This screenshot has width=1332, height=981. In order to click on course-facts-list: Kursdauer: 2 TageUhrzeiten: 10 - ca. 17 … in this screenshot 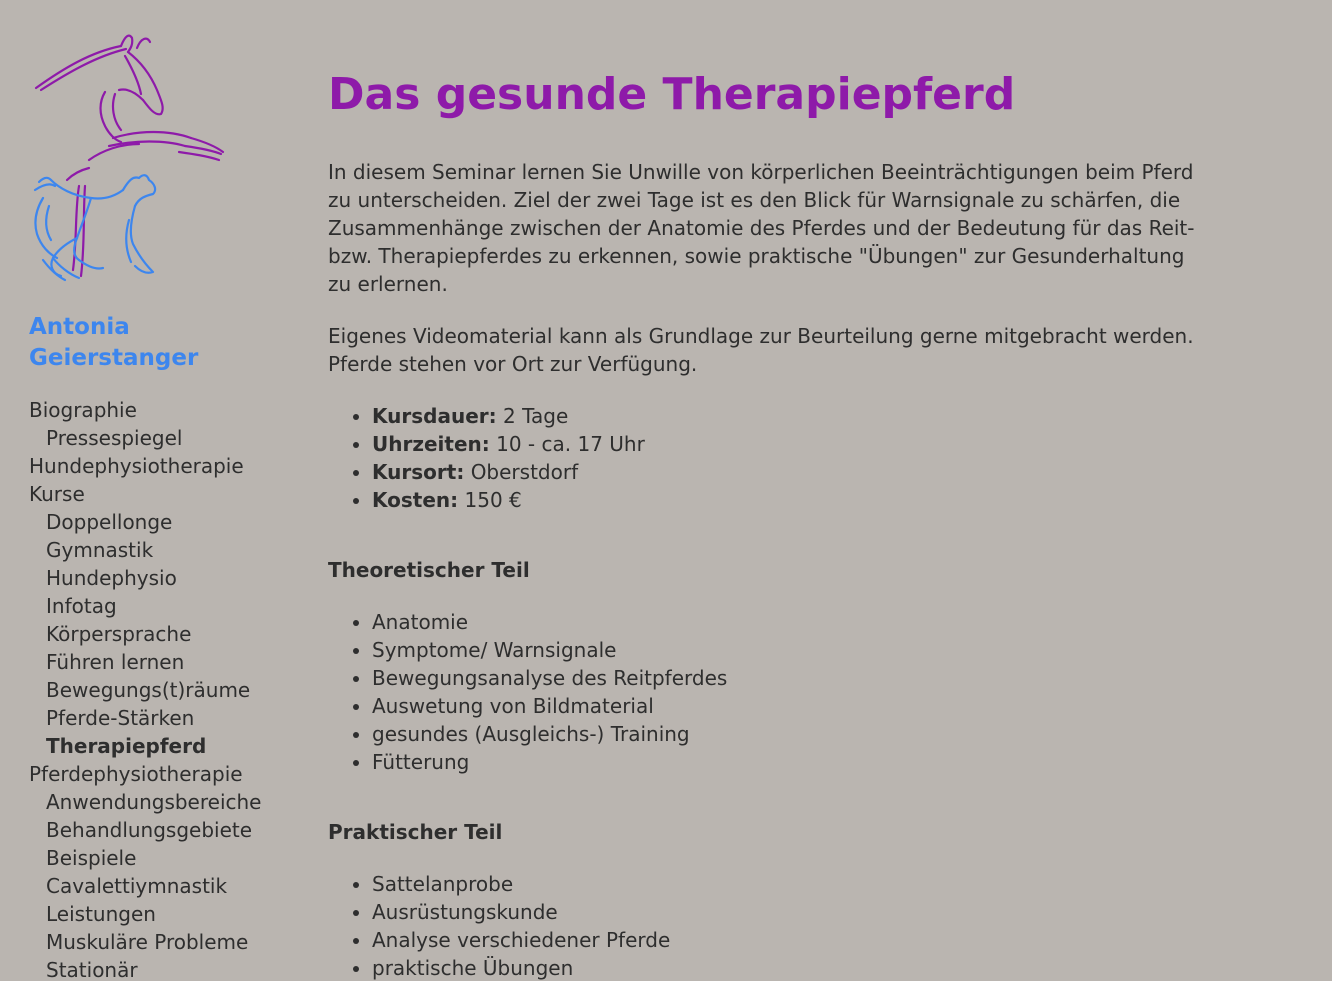, I will do `click(763, 458)`.